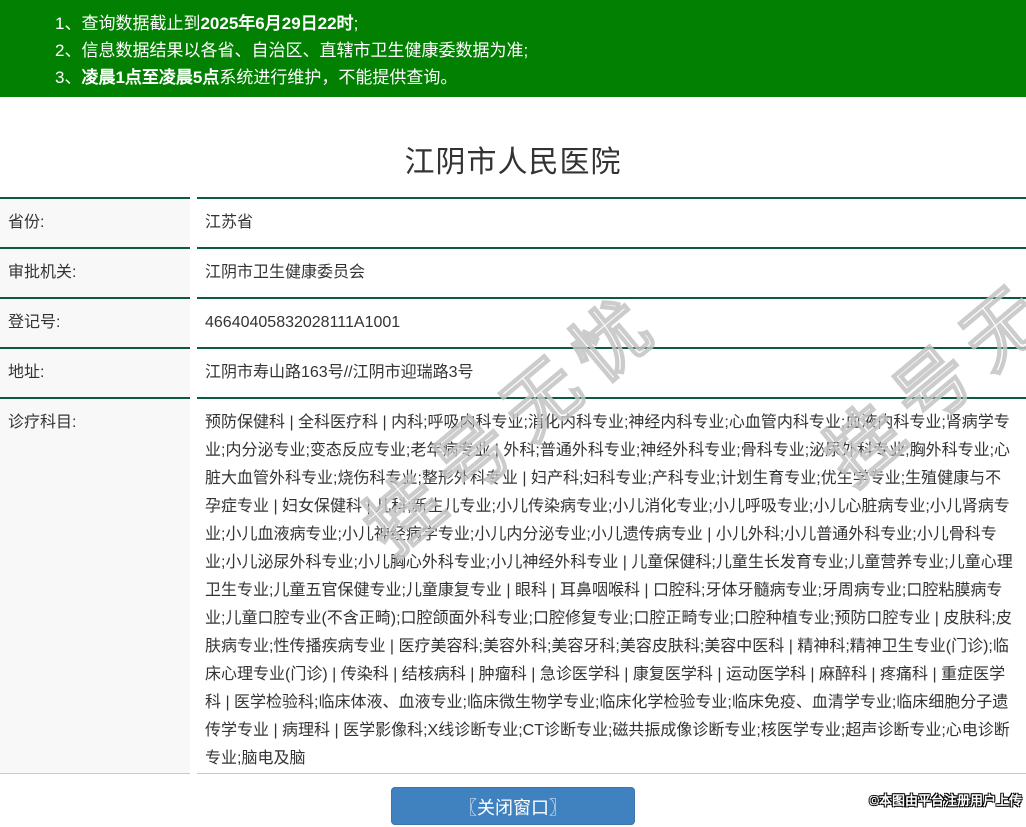  What do you see at coordinates (513, 139) in the screenshot?
I see `page-title: 江阴市人民医院` at bounding box center [513, 139].